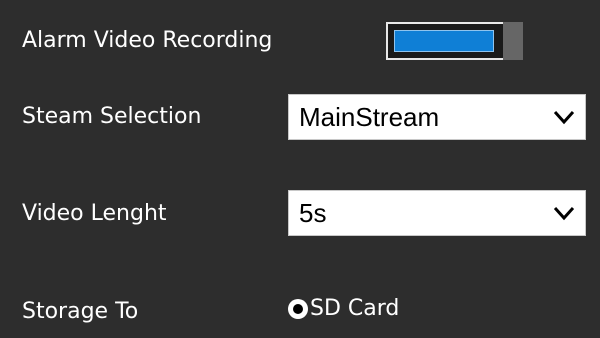 The image size is (600, 338). I want to click on toggle-fill, so click(444, 41).